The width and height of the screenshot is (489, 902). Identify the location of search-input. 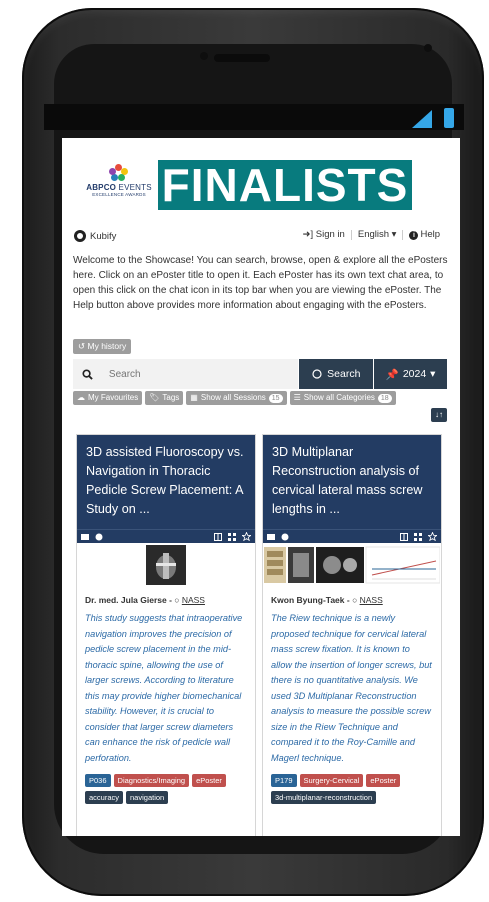
(200, 374).